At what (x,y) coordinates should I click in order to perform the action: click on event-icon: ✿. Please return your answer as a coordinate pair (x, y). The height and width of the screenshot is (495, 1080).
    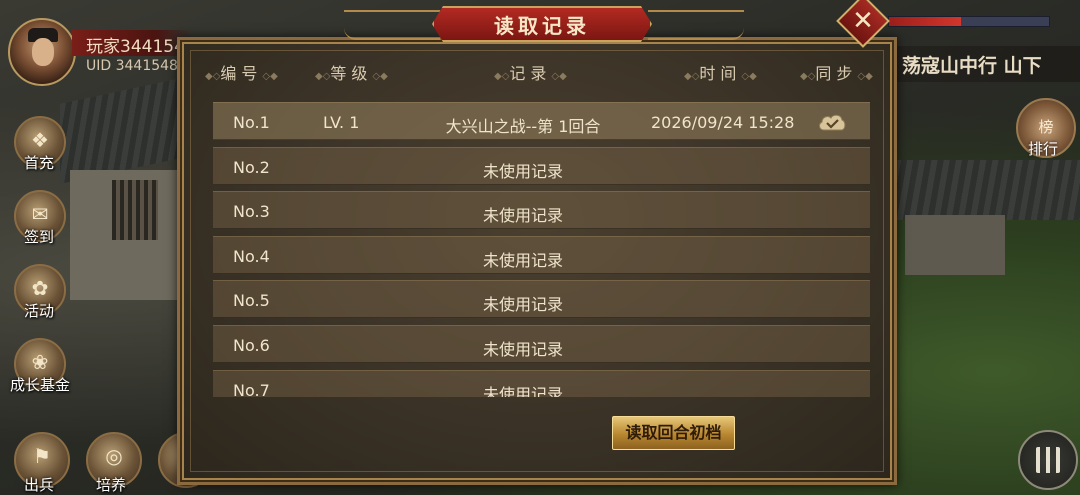
    Looking at the image, I should click on (40, 288).